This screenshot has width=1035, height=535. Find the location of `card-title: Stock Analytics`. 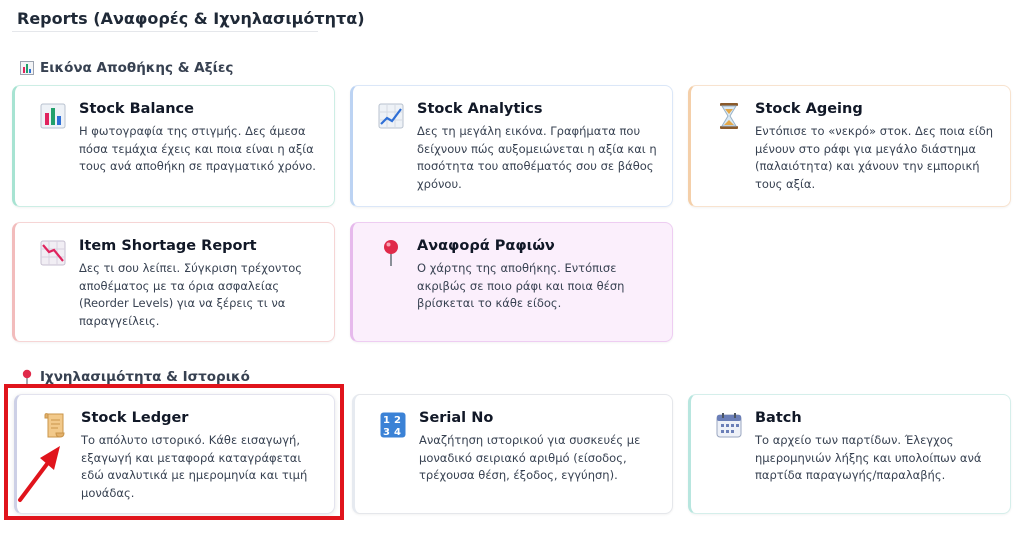

card-title: Stock Analytics is located at coordinates (480, 109).